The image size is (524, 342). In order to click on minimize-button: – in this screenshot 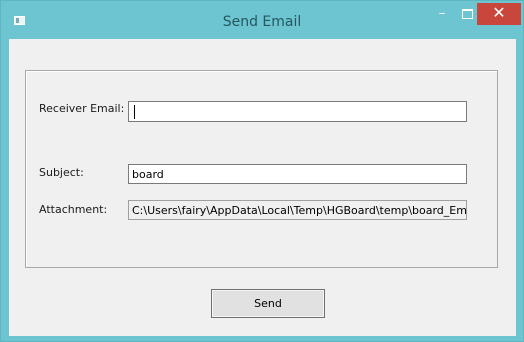, I will do `click(442, 14)`.